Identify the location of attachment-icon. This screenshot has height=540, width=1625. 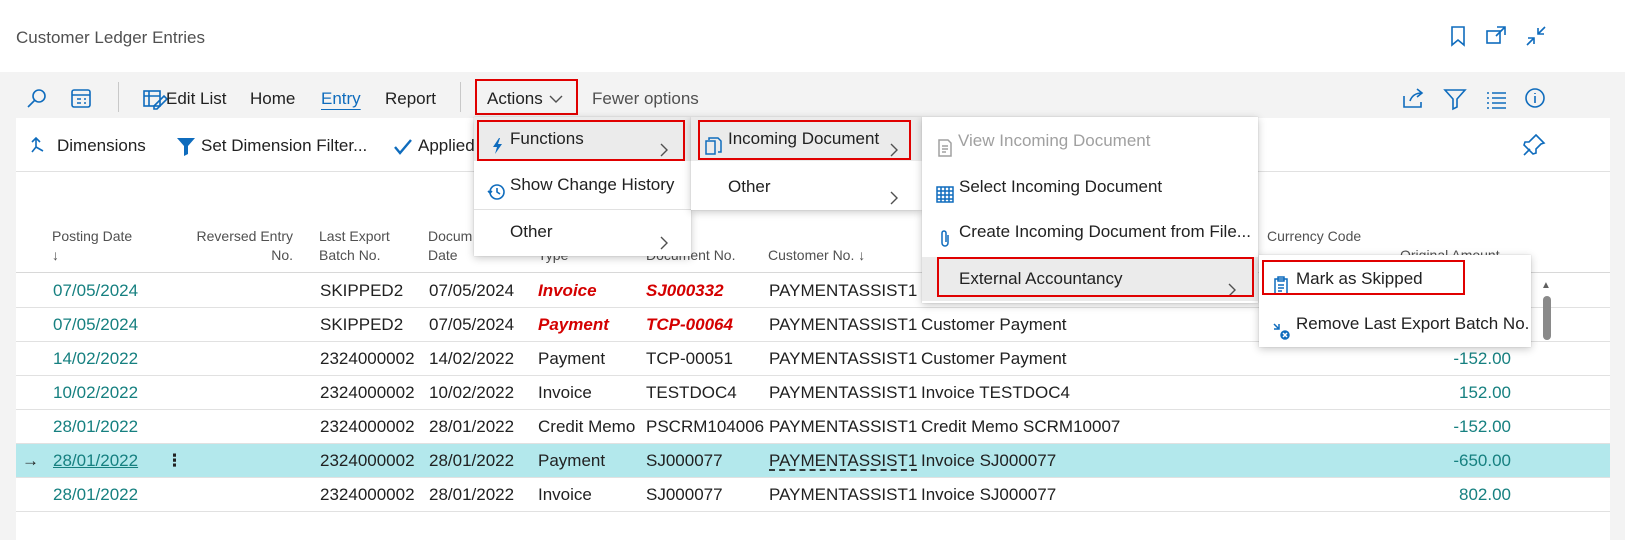
(945, 234).